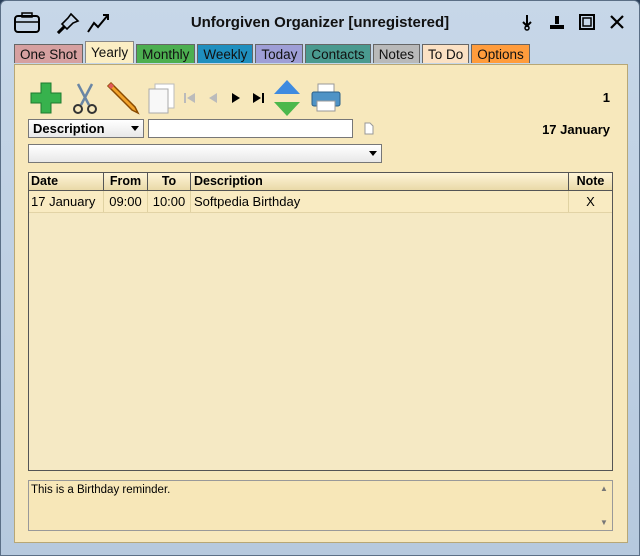 This screenshot has width=640, height=556. Describe the element at coordinates (590, 181) in the screenshot. I see `column-note: Note` at that location.